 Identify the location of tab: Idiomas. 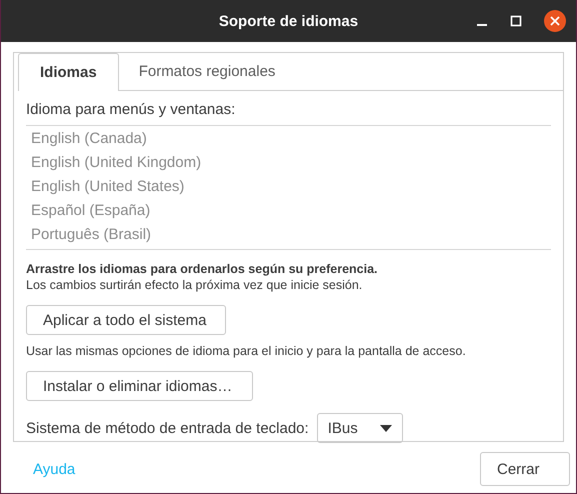
(68, 72).